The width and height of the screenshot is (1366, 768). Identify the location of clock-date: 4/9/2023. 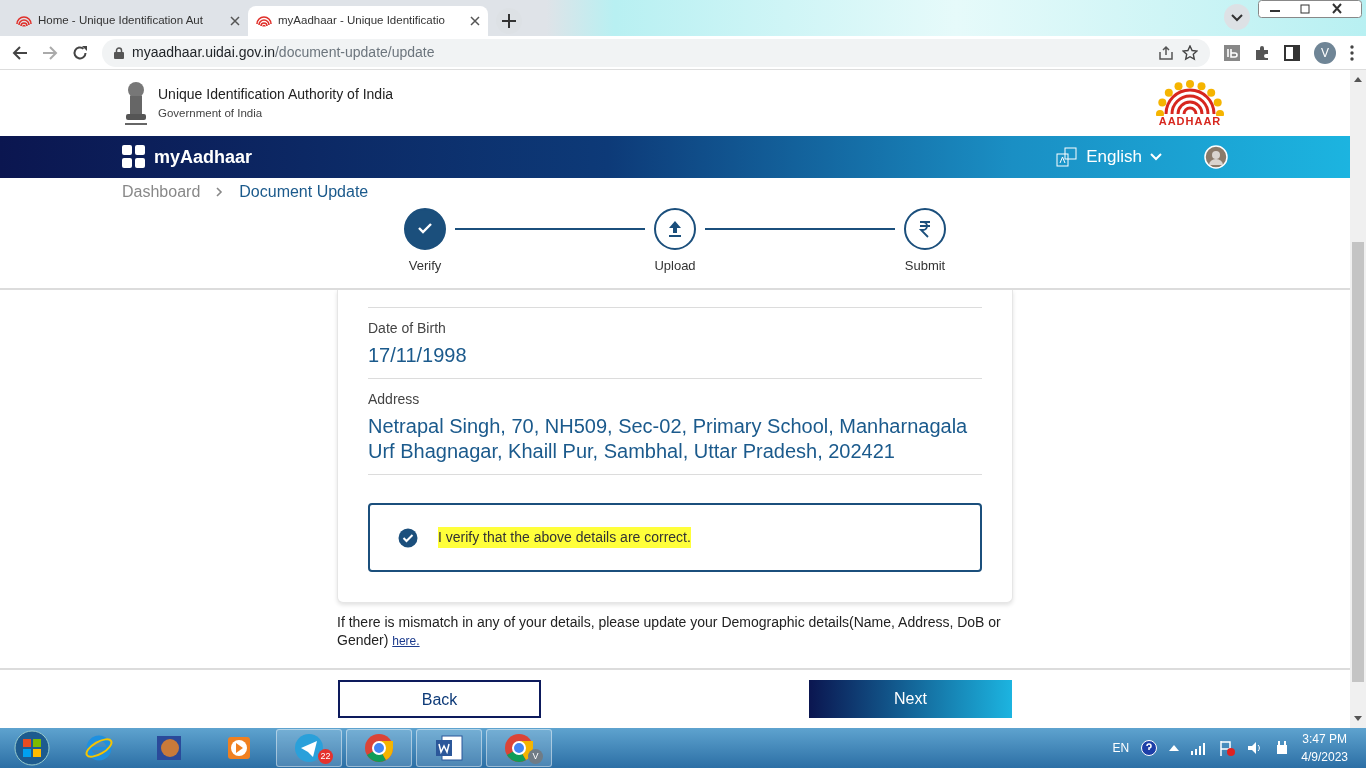
(1324, 757).